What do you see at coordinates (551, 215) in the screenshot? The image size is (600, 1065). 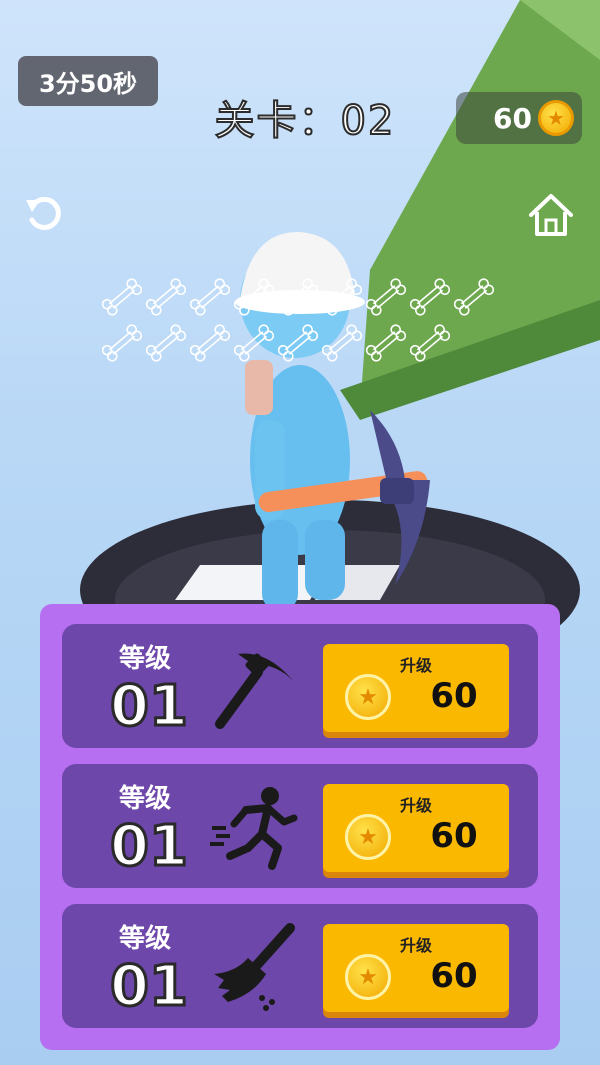 I see `home-icon` at bounding box center [551, 215].